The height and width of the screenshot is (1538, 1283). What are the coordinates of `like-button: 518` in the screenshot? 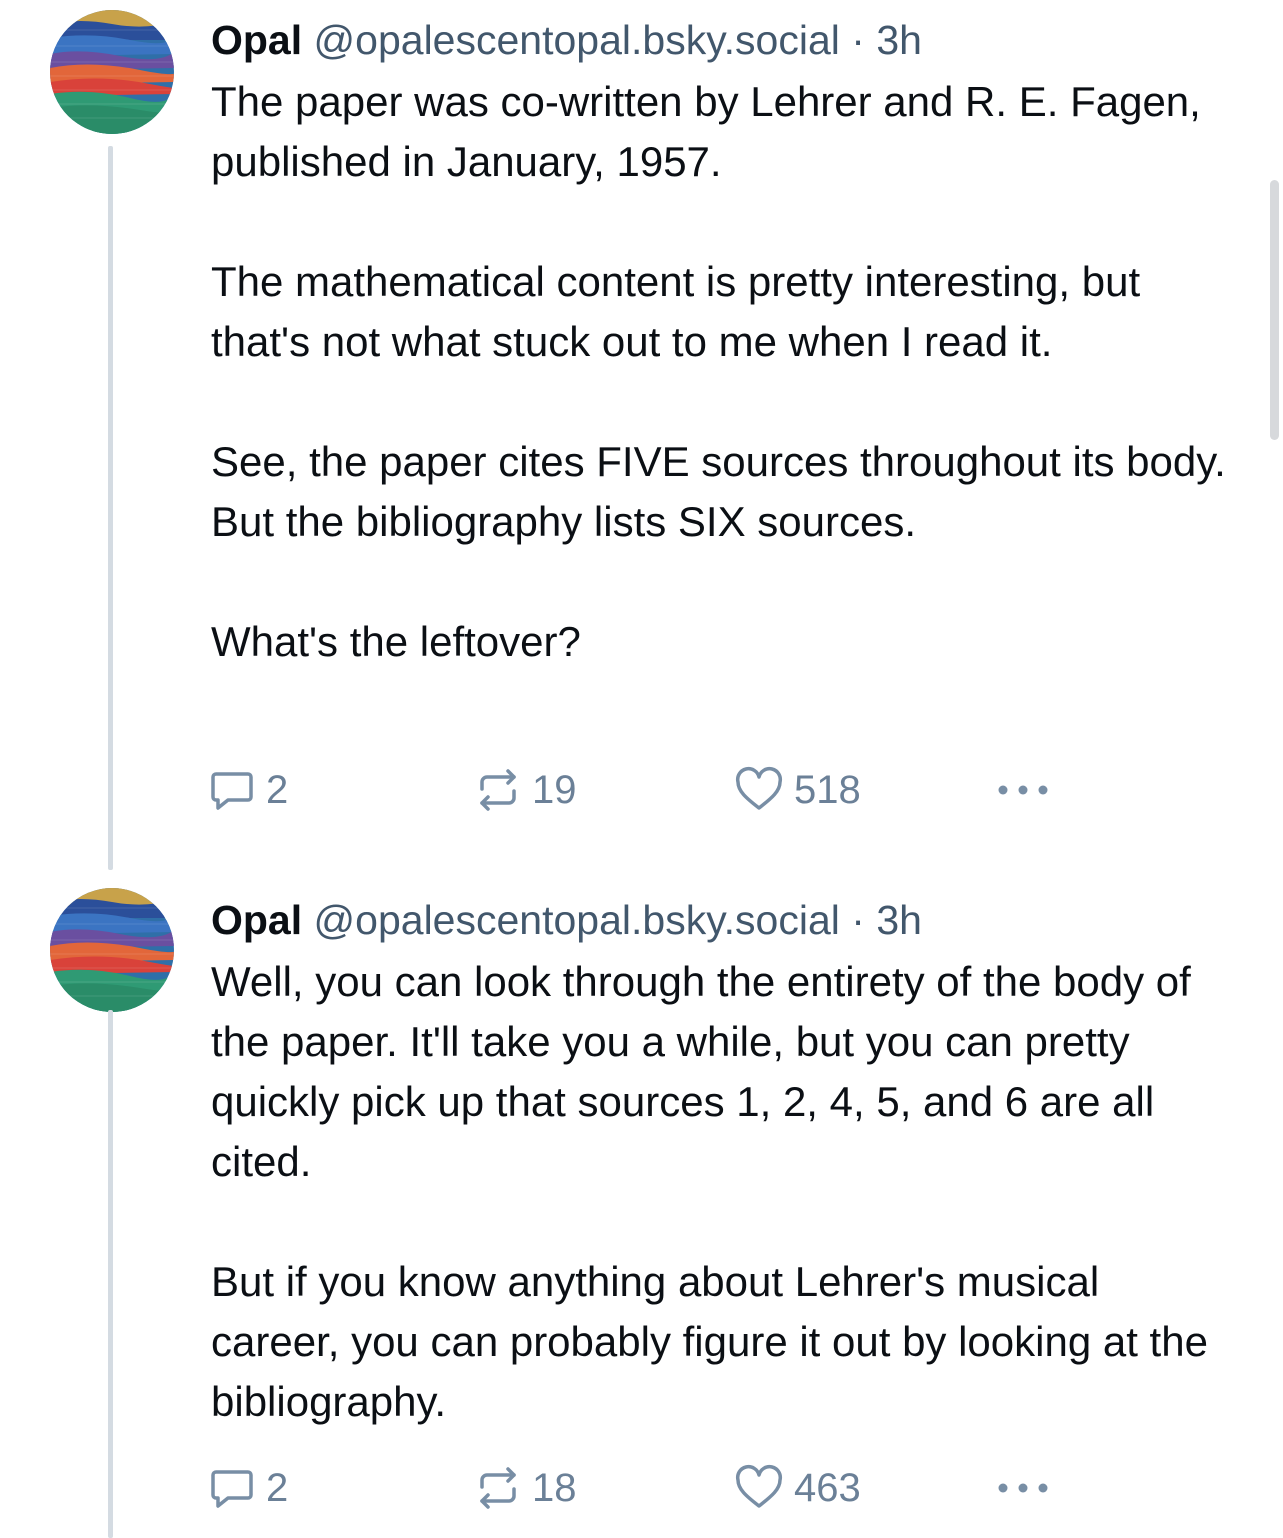 It's located at (797, 790).